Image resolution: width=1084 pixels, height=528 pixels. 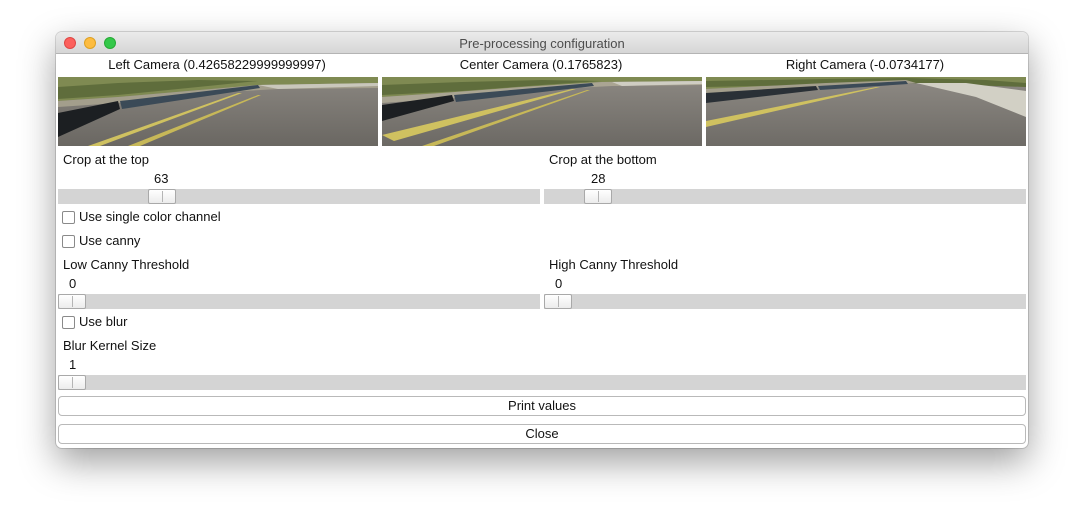 What do you see at coordinates (598, 178) in the screenshot?
I see `crop-bottom-value: 28` at bounding box center [598, 178].